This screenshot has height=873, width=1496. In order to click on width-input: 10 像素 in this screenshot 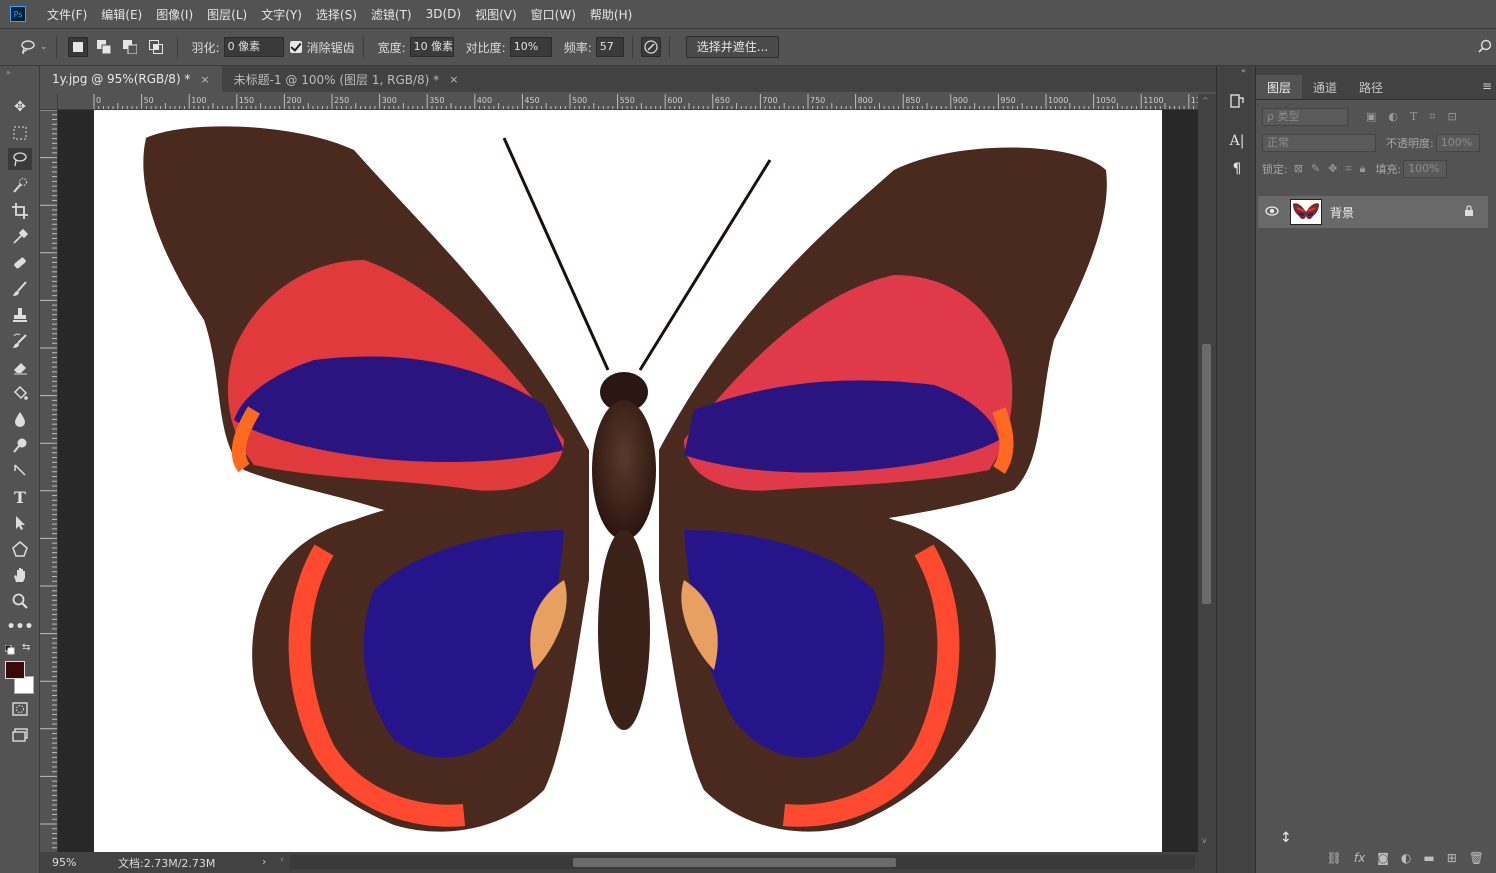, I will do `click(431, 47)`.